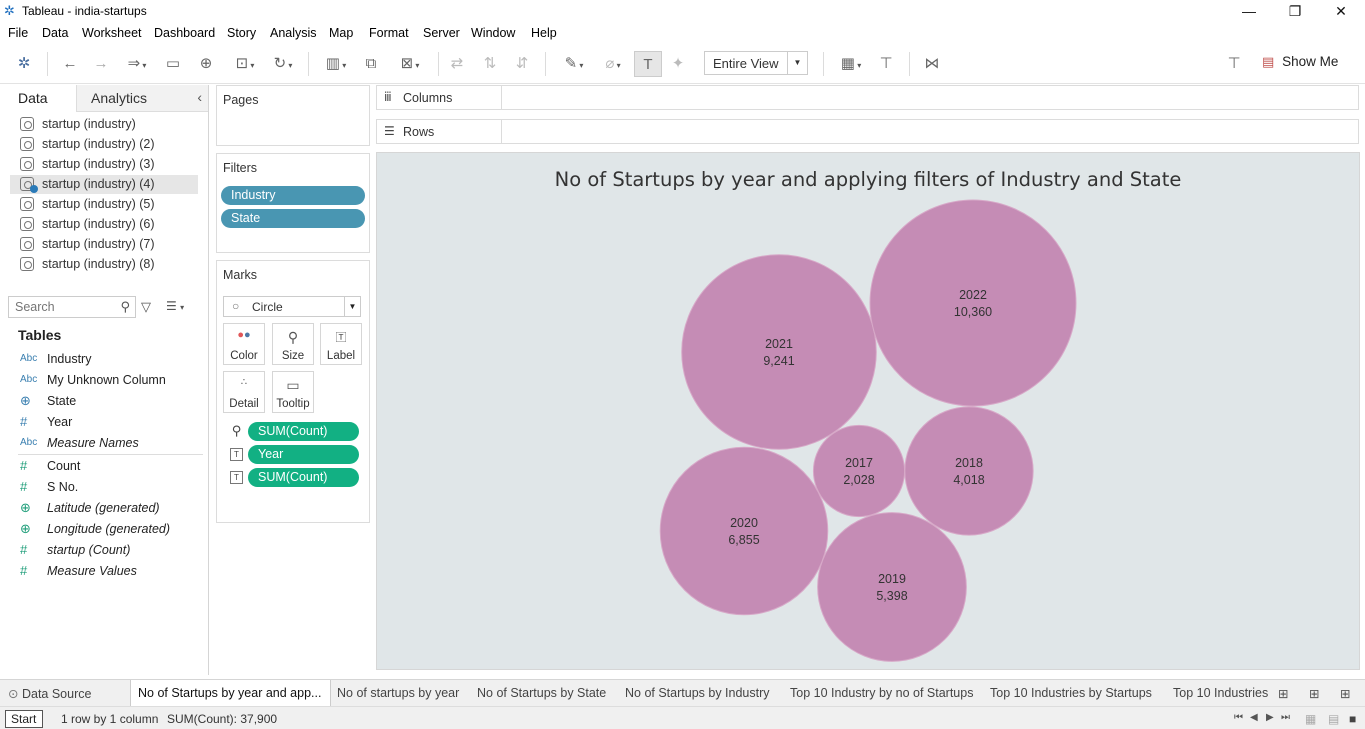  I want to click on fit-dropdown: Entire View ▼, so click(756, 63).